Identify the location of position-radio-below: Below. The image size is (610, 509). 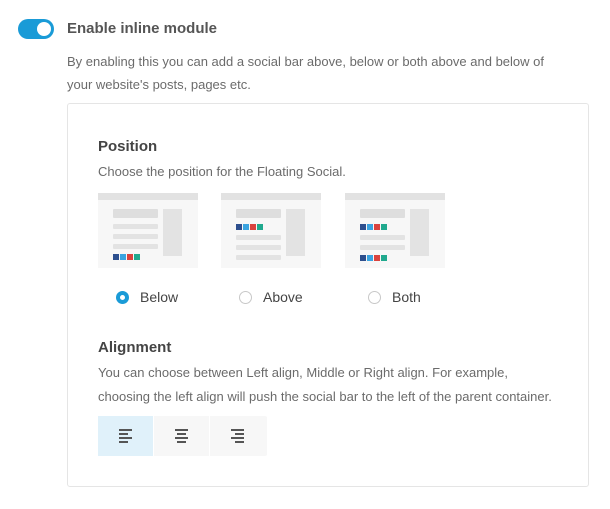
(147, 297).